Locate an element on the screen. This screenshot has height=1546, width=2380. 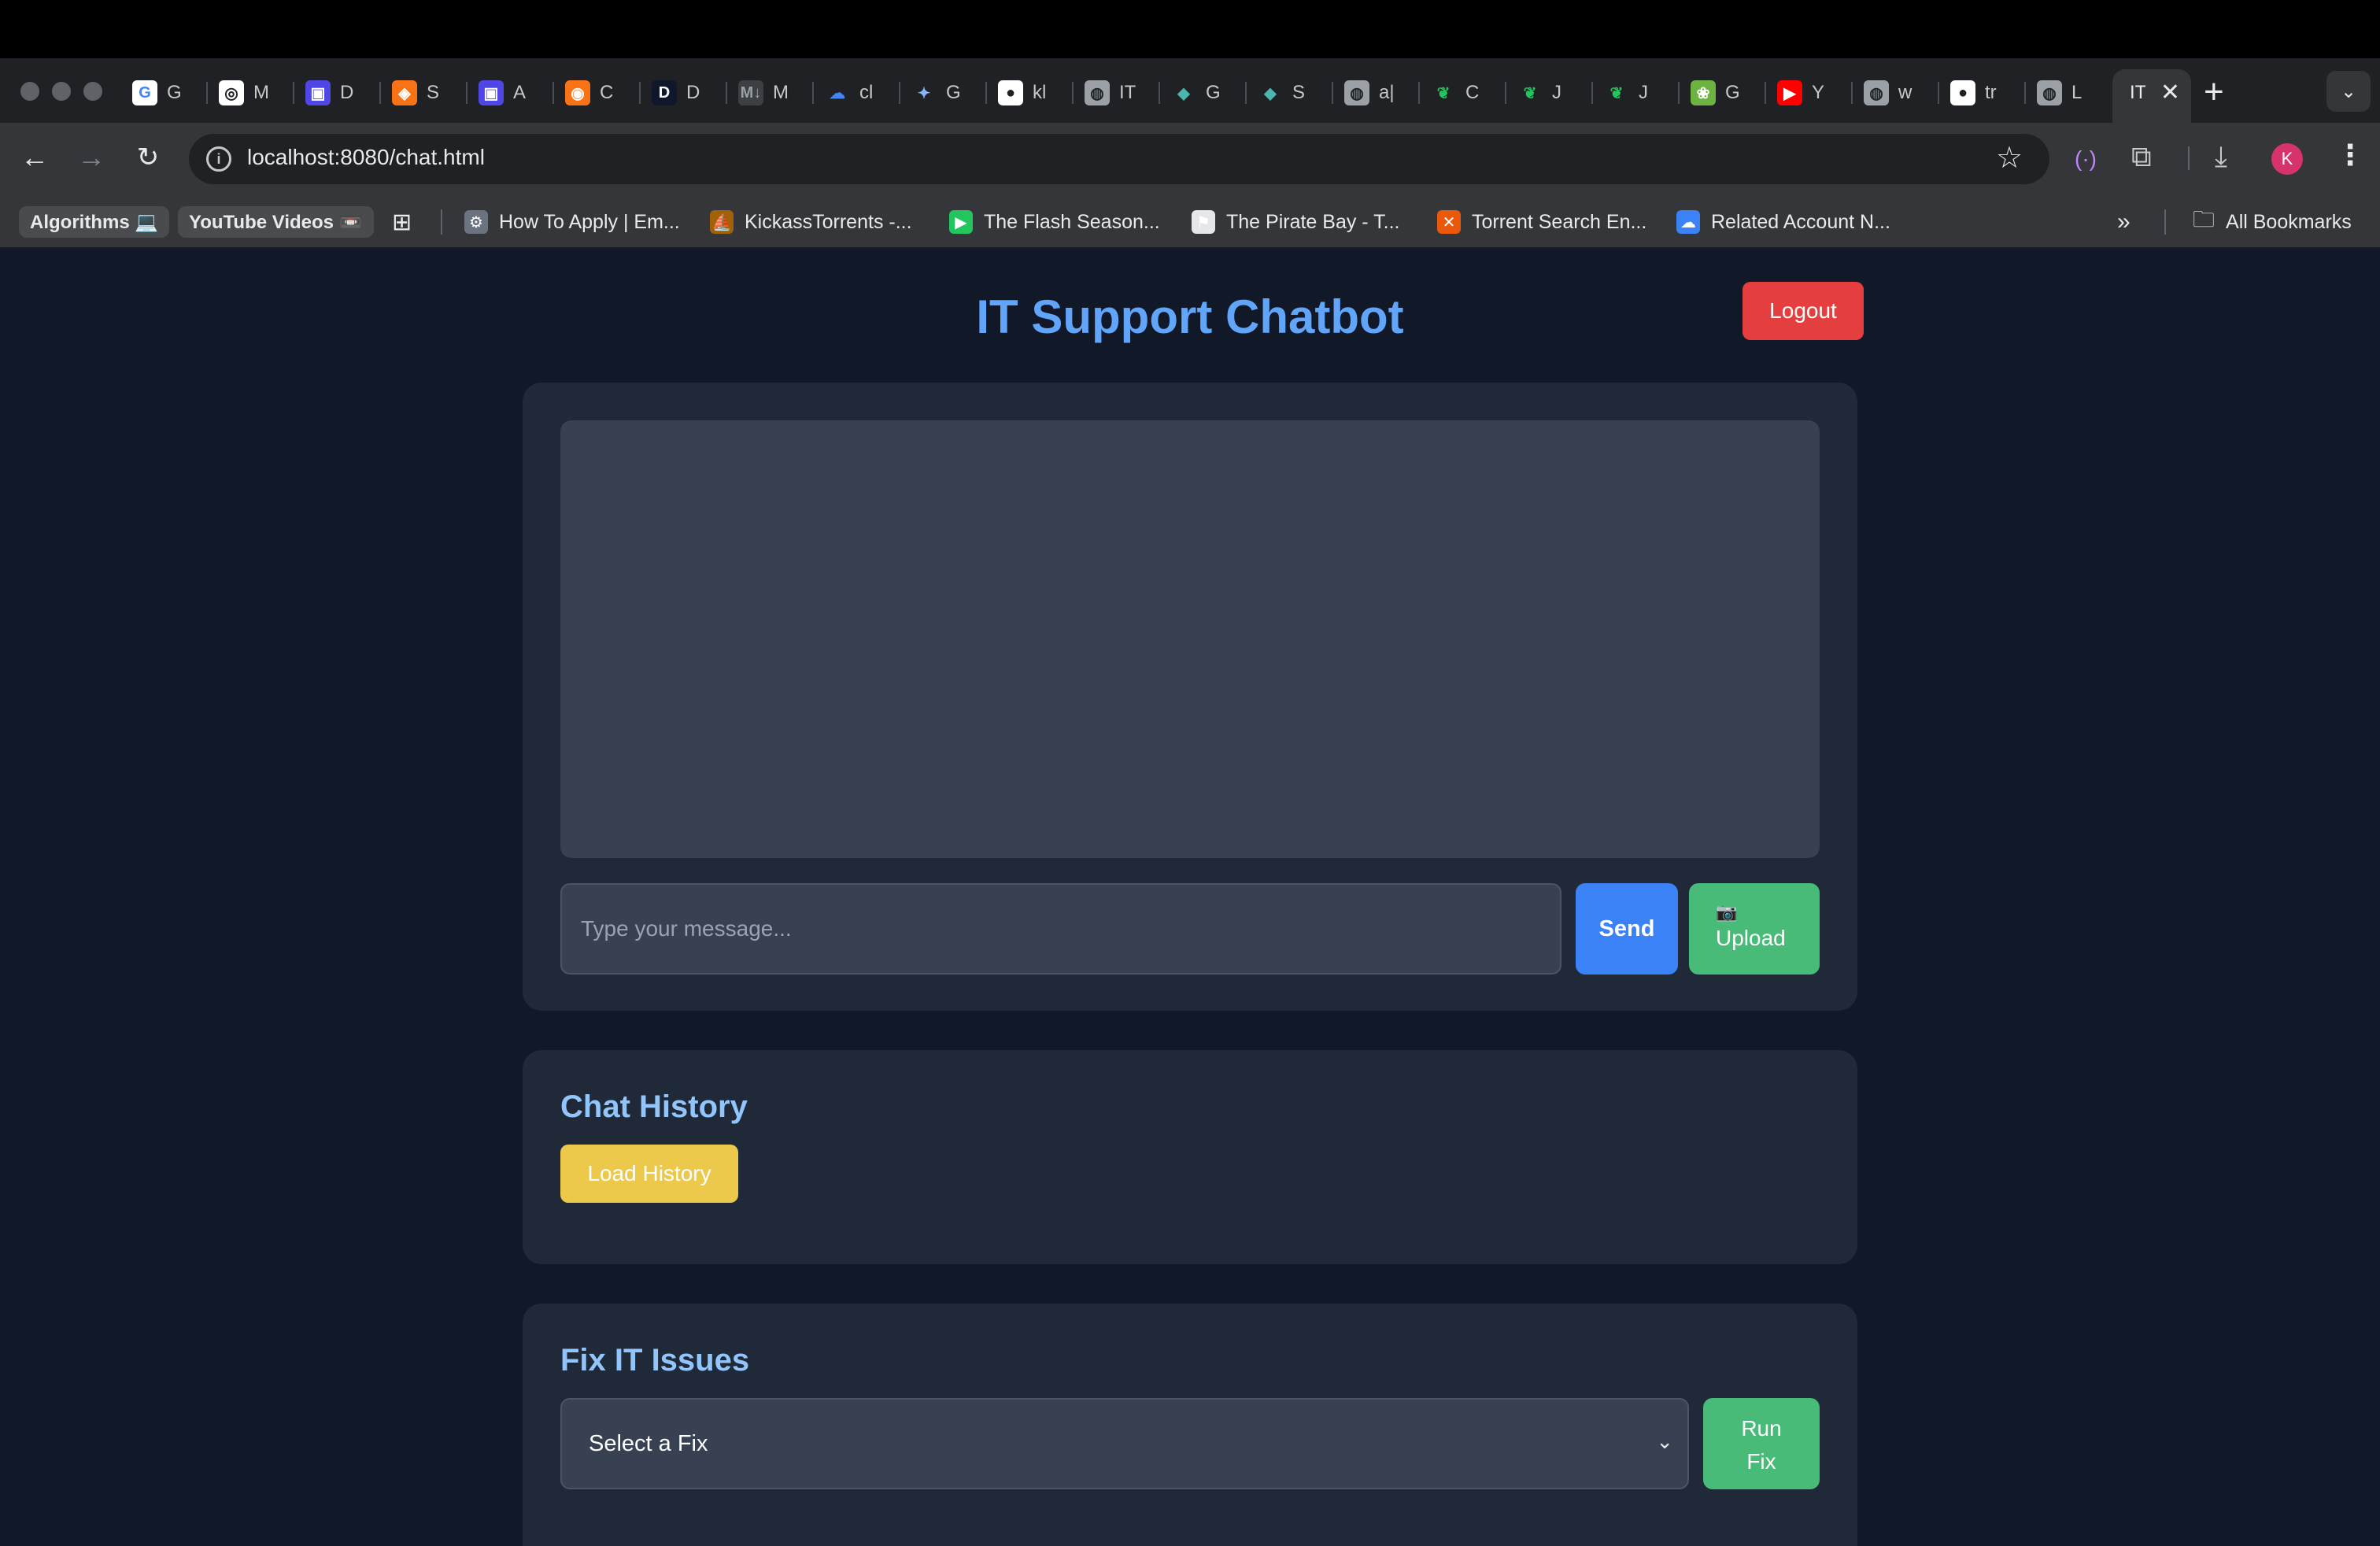
site-info-icon: i is located at coordinates (219, 159).